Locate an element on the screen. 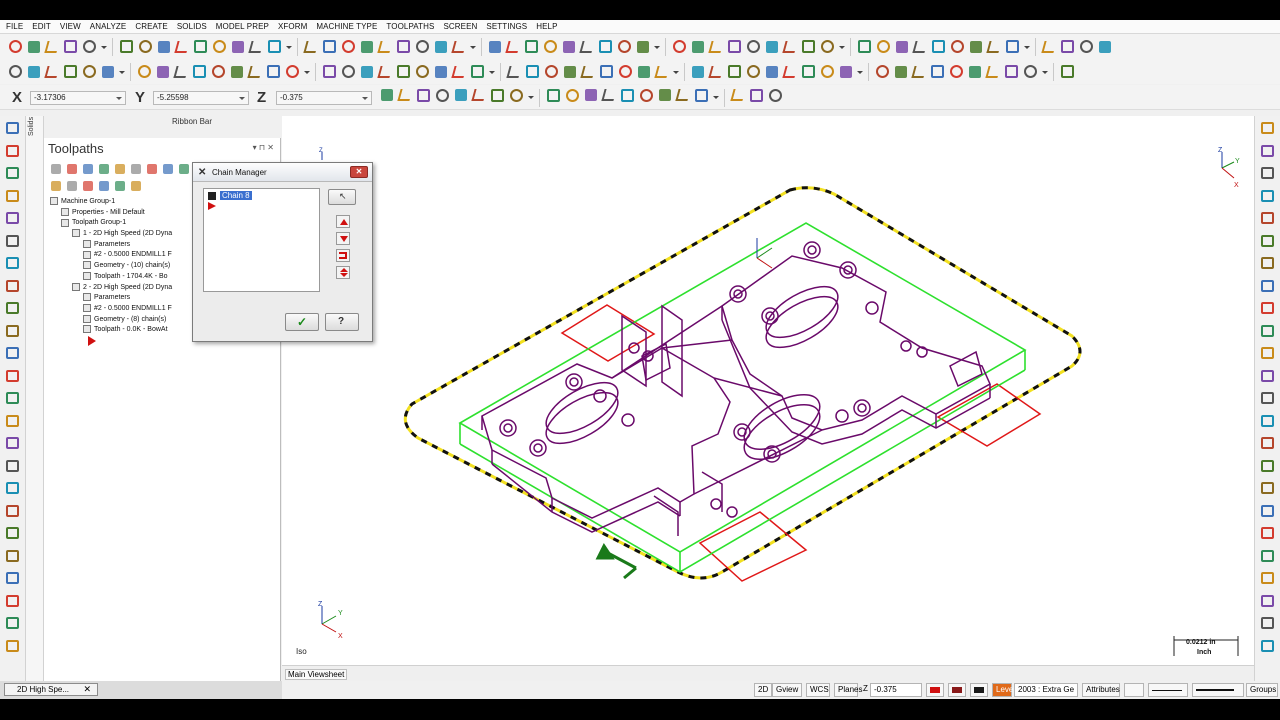 The image size is (1280, 720). main-viewsheet-tab: Main Viewsheet is located at coordinates (316, 674).